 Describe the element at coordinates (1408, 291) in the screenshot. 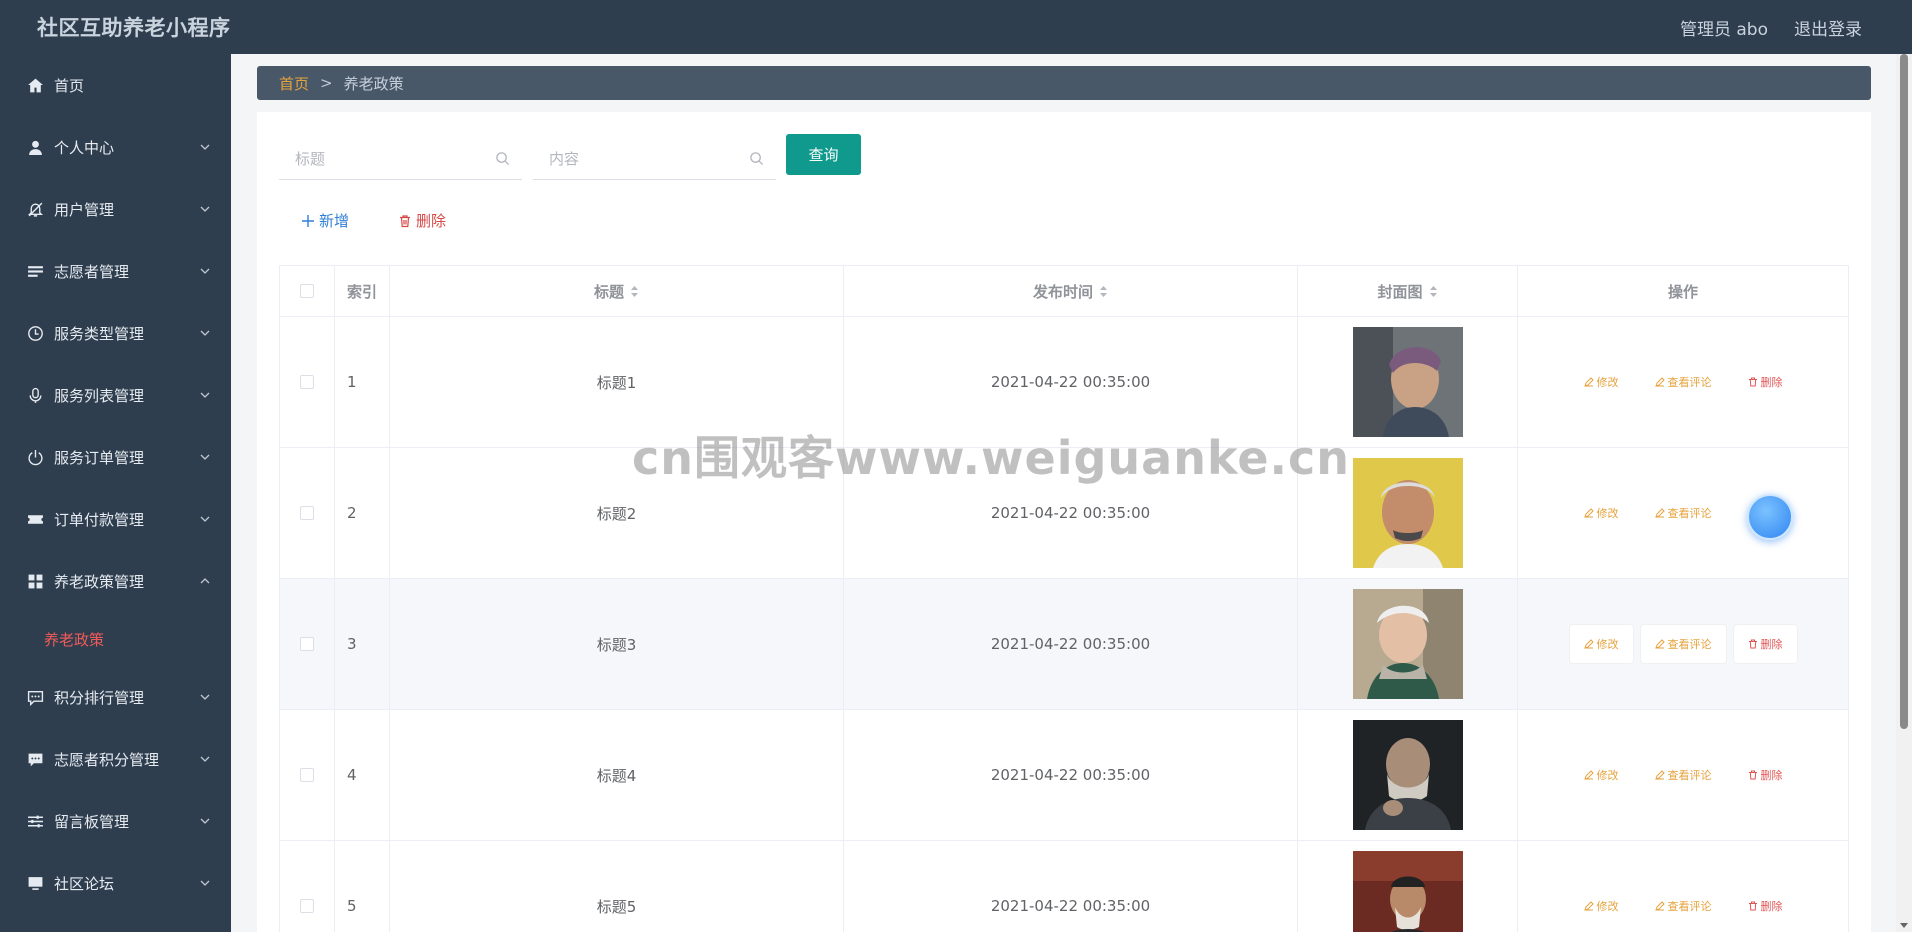

I see `col-cover: 封面图` at that location.